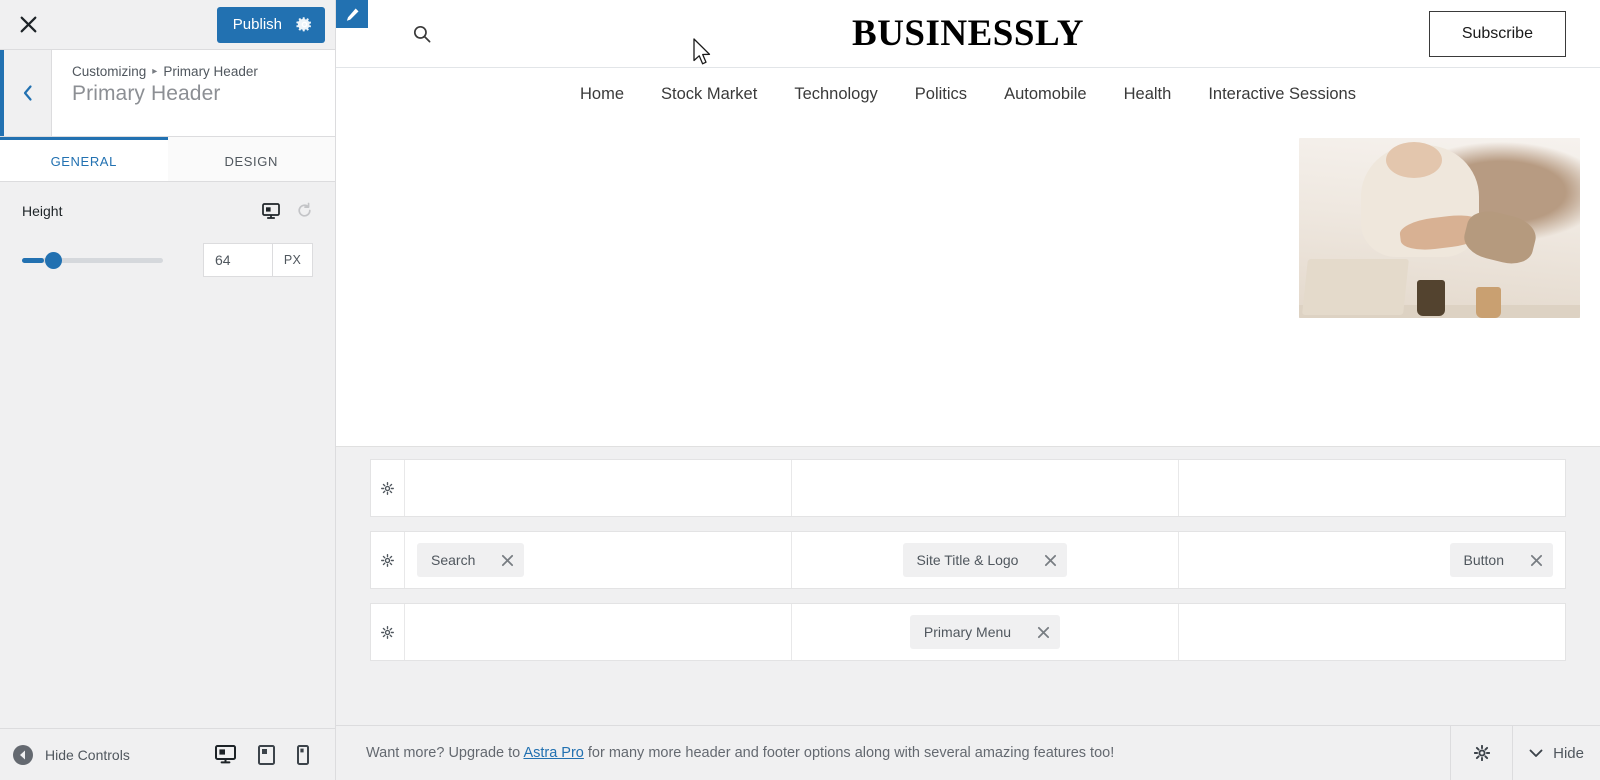 Image resolution: width=1600 pixels, height=780 pixels. What do you see at coordinates (1501, 560) in the screenshot?
I see `builder-item-button: Button` at bounding box center [1501, 560].